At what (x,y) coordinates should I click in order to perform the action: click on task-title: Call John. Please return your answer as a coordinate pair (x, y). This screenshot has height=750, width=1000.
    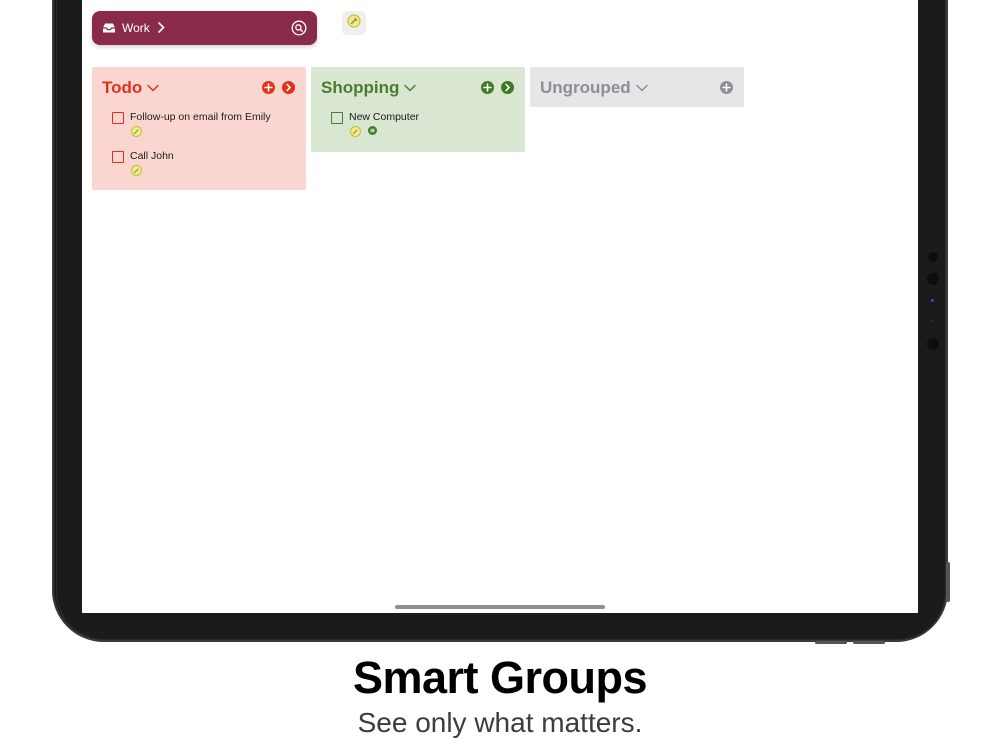
    Looking at the image, I should click on (152, 156).